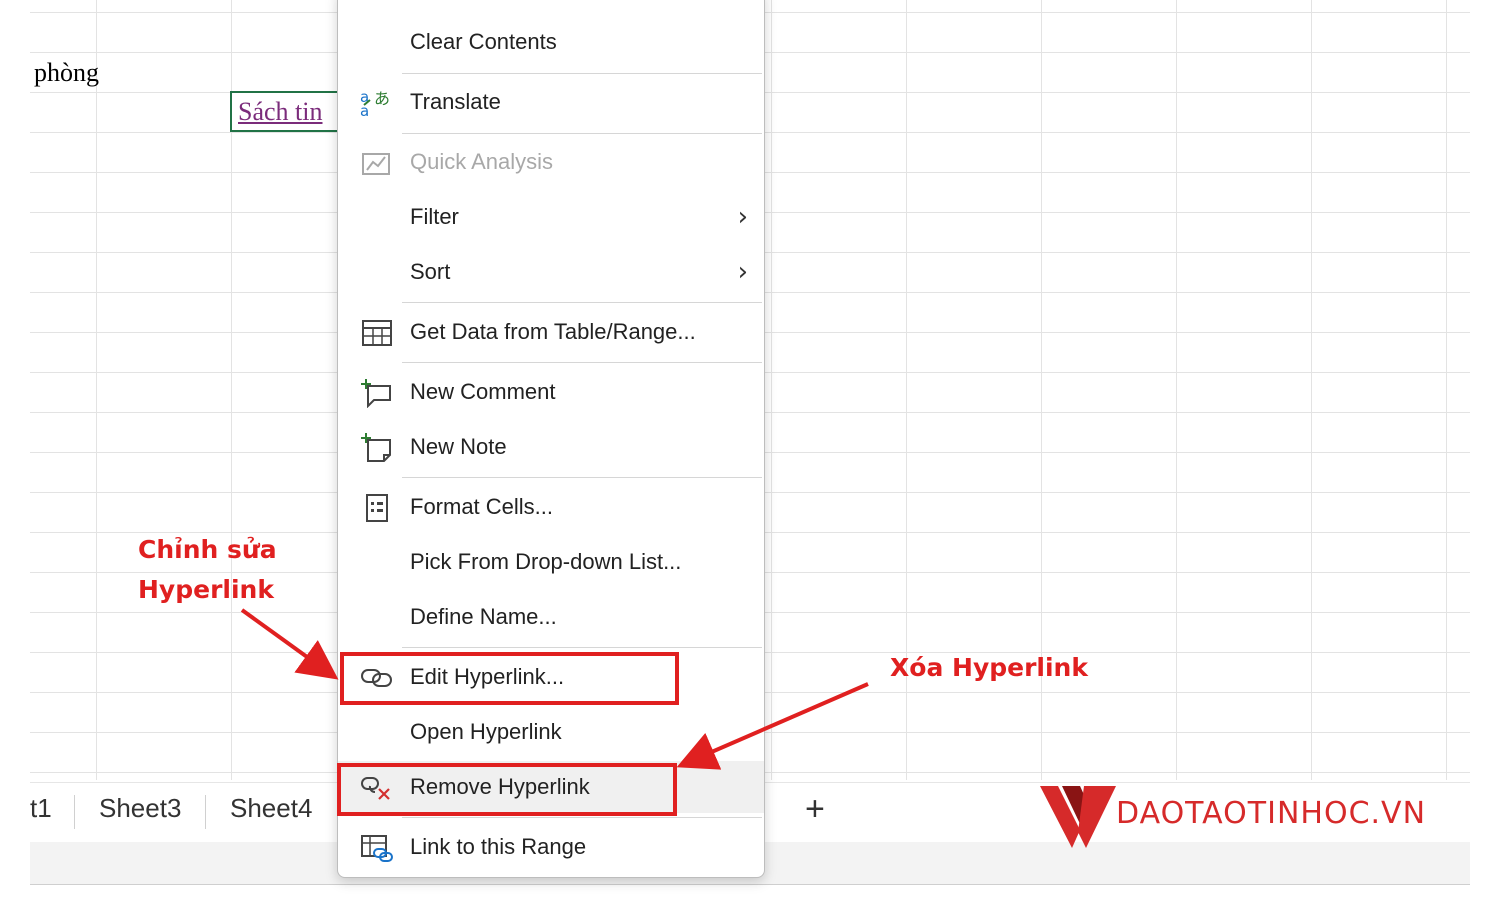 The width and height of the screenshot is (1500, 900). Describe the element at coordinates (772, 726) in the screenshot. I see `arrow-to-remove-hyperlink` at that location.